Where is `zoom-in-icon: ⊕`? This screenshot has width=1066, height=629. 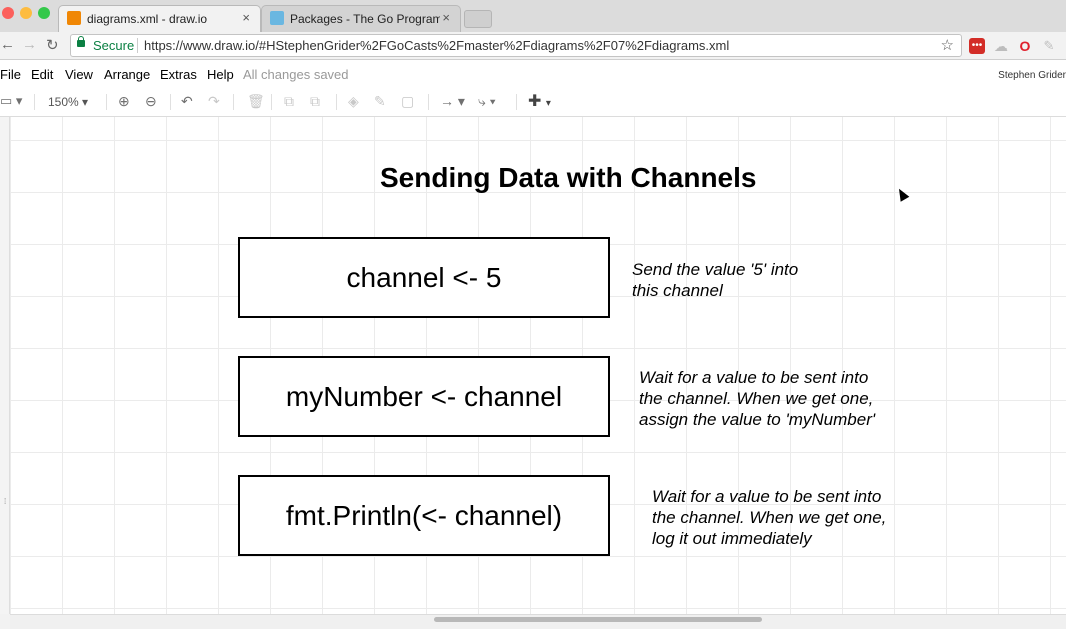 zoom-in-icon: ⊕ is located at coordinates (124, 101).